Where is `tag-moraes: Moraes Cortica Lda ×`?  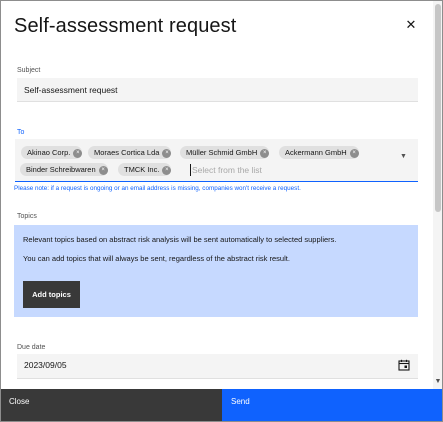 tag-moraes: Moraes Cortica Lda × is located at coordinates (130, 152).